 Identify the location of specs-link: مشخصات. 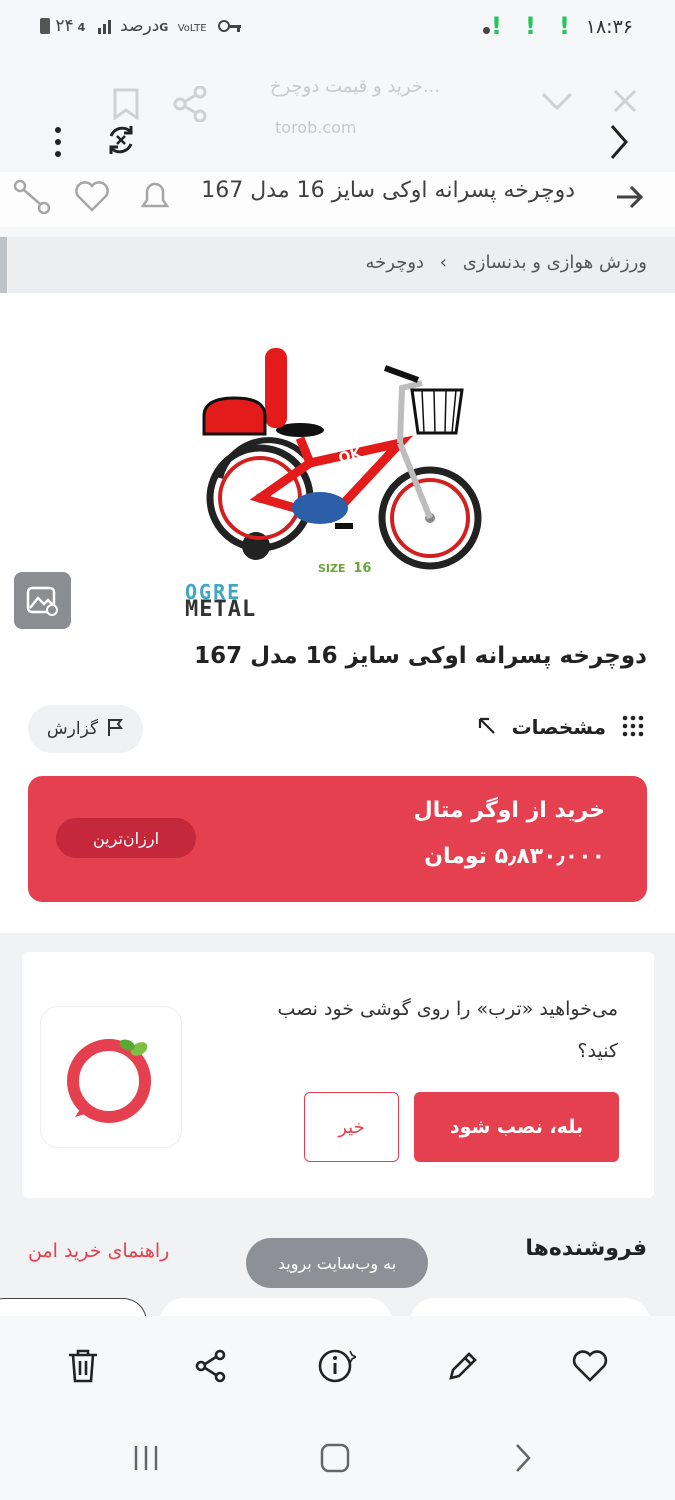
(561, 728).